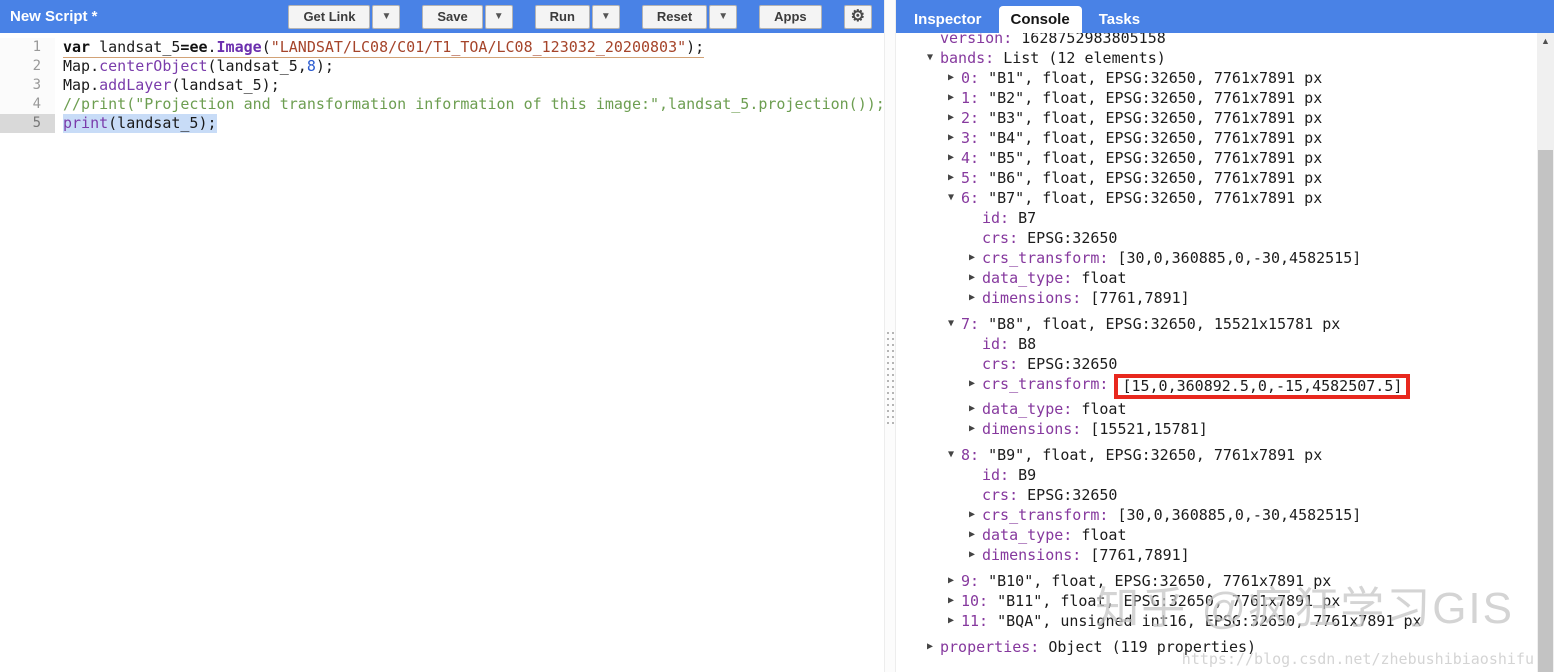  I want to click on tab-console: Console, so click(1040, 19).